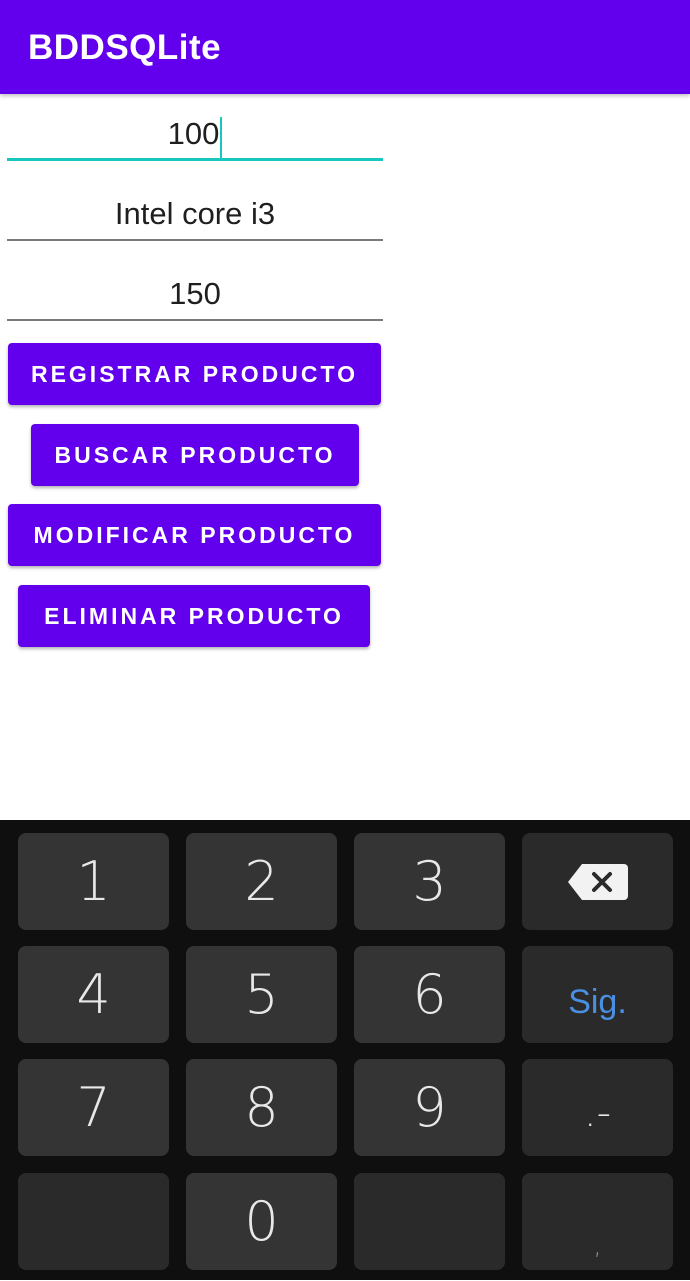 This screenshot has height=1281, width=690. I want to click on key-4: 4, so click(93, 994).